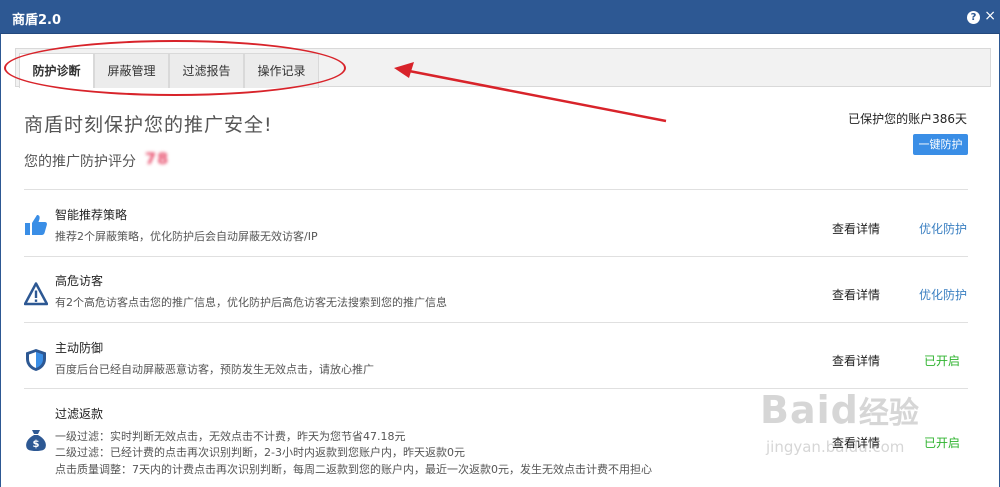 Image resolution: width=1000 pixels, height=487 pixels. Describe the element at coordinates (36, 360) in the screenshot. I see `shield-icon` at that location.